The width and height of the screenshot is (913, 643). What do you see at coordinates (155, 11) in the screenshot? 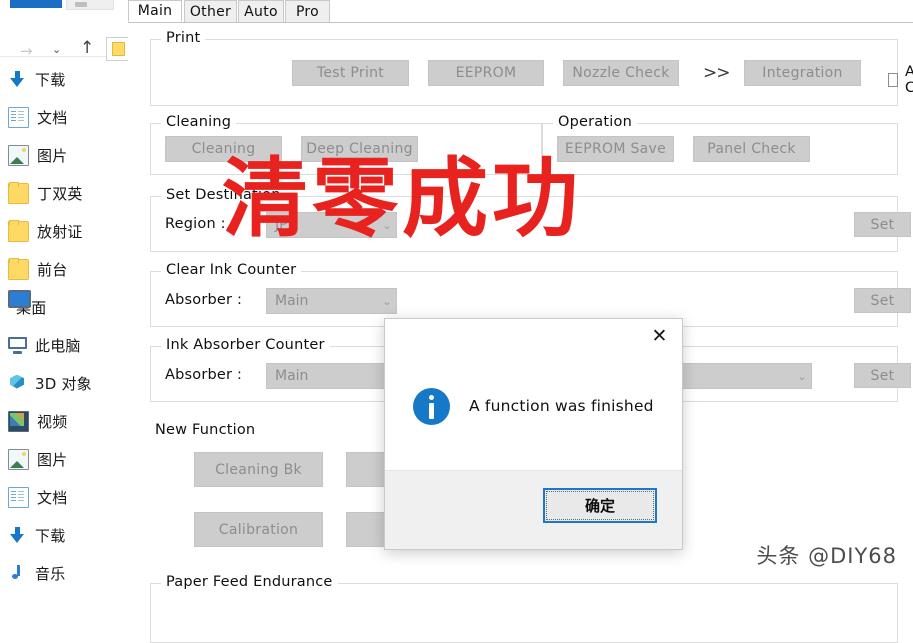
I see `tab-main: Main` at bounding box center [155, 11].